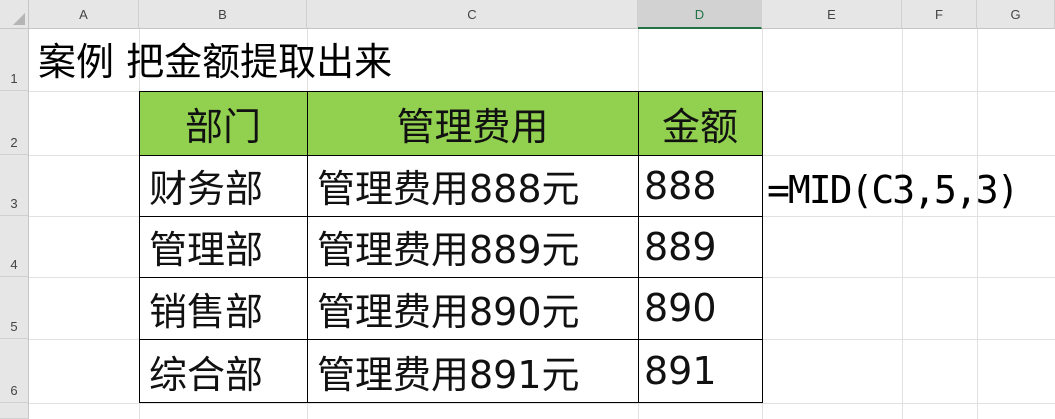 The width and height of the screenshot is (1055, 419). What do you see at coordinates (700, 371) in the screenshot?
I see `table-cell: 891` at bounding box center [700, 371].